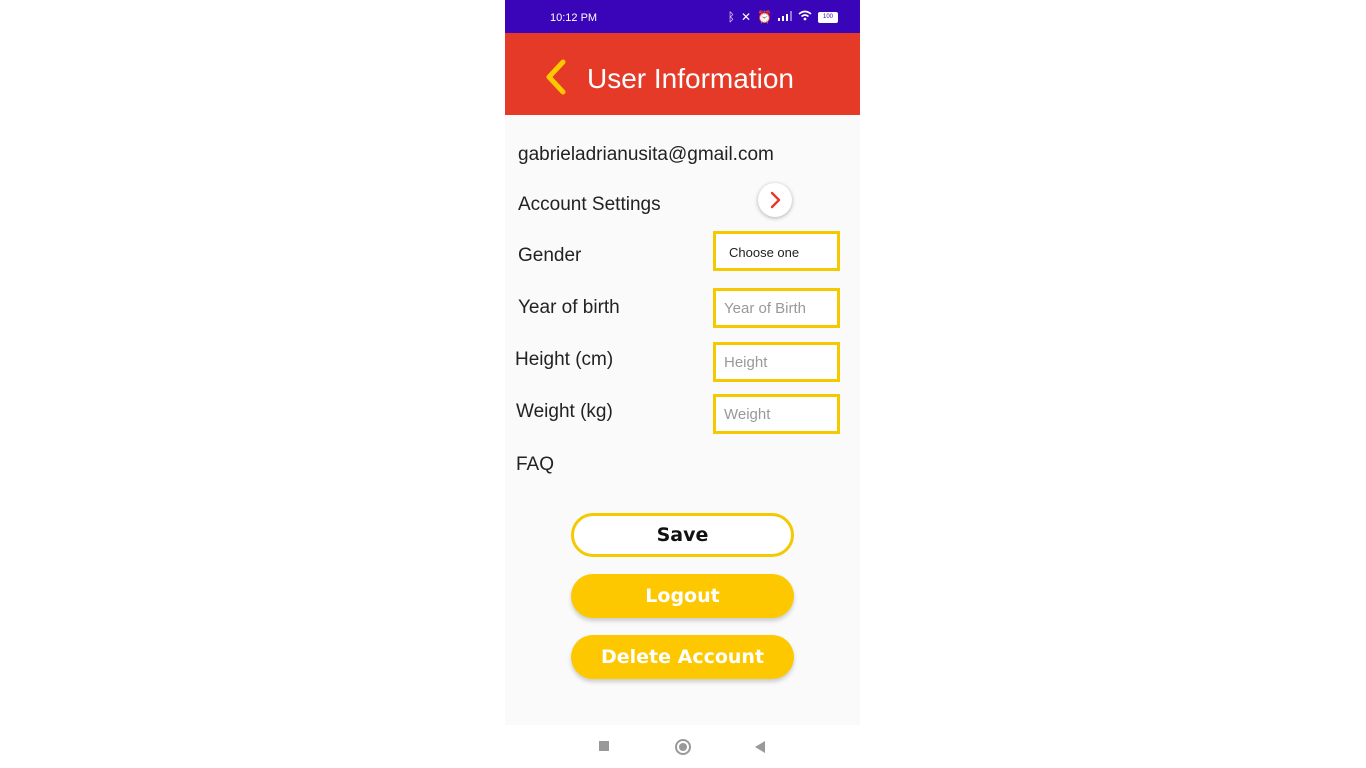  I want to click on battery-icon: 100, so click(828, 17).